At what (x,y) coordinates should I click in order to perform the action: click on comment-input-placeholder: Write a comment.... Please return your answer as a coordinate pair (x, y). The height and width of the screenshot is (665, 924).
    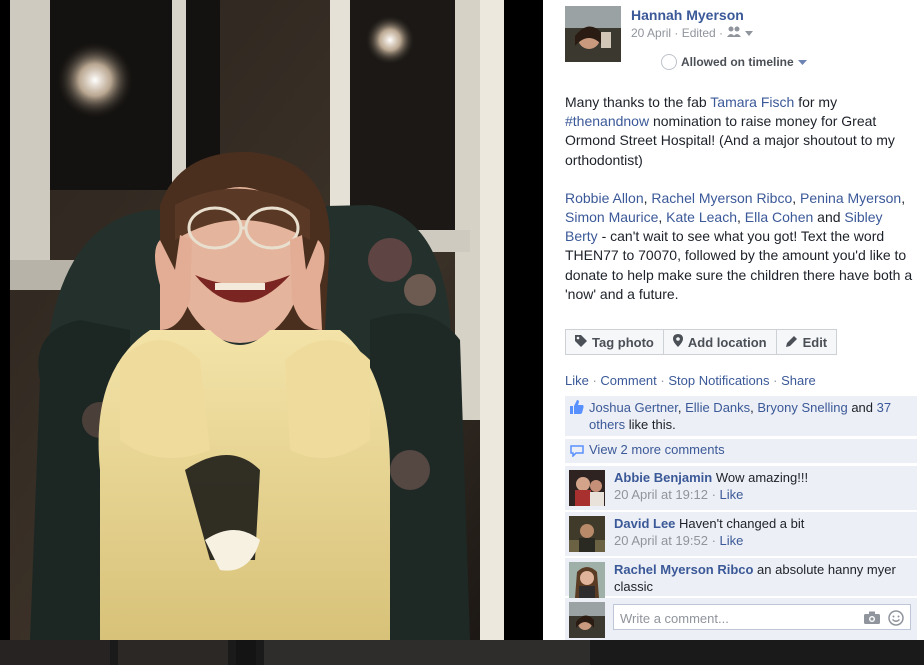
    Looking at the image, I should click on (674, 618).